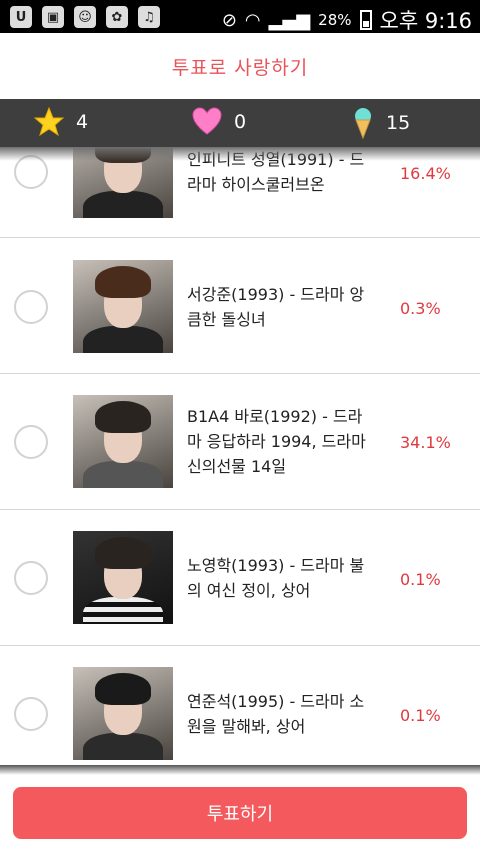 The height and width of the screenshot is (853, 480). Describe the element at coordinates (249, 590) in the screenshot. I see `desc-line: 의 여신 정이, 상어` at that location.